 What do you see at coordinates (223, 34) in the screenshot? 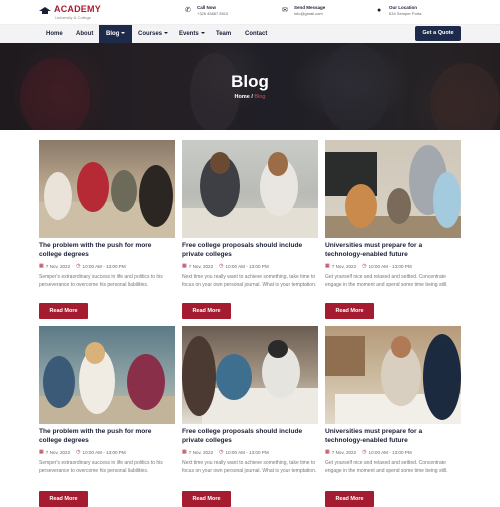
I see `nav-item-team: Team` at bounding box center [223, 34].